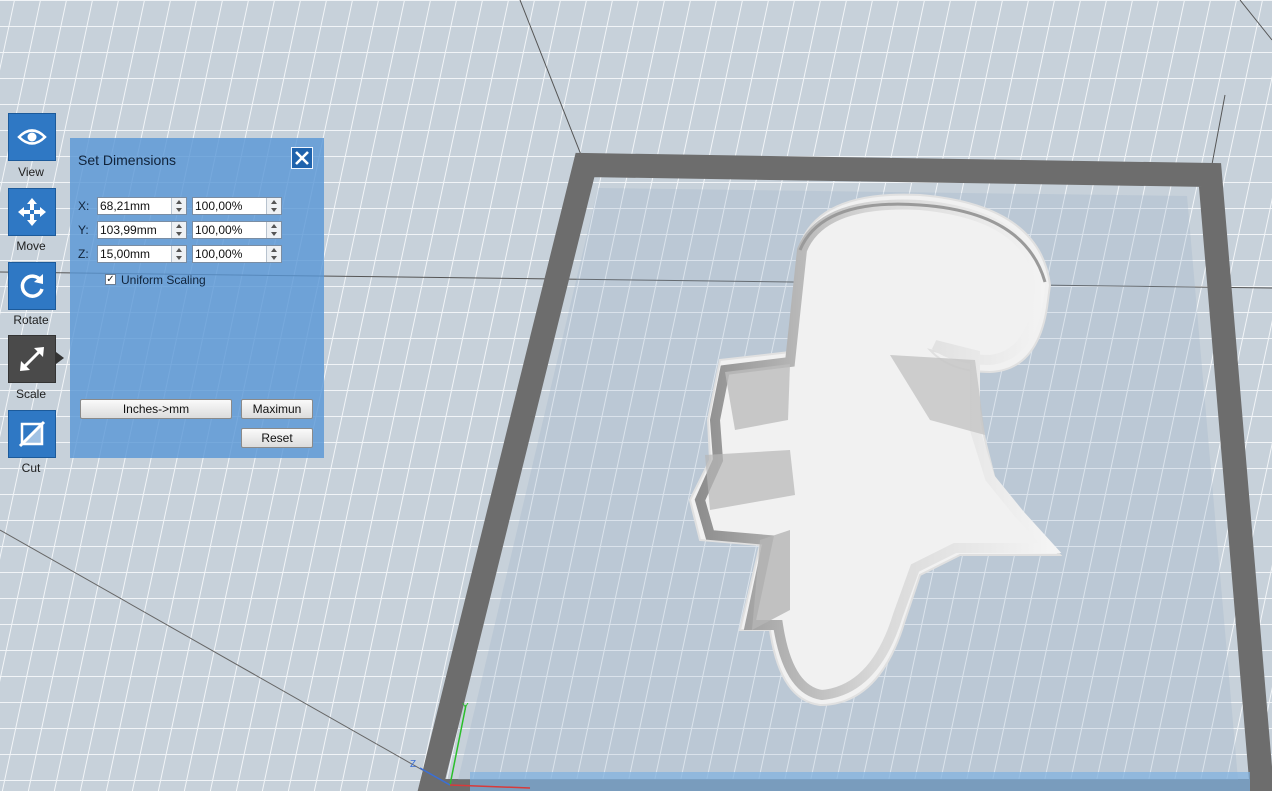 This screenshot has width=1272, height=791. Describe the element at coordinates (83, 254) in the screenshot. I see `axis-label-z: Z:` at that location.